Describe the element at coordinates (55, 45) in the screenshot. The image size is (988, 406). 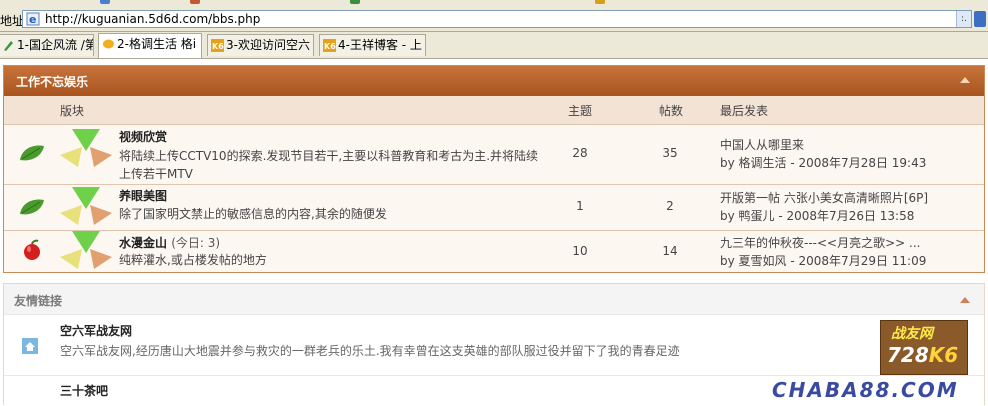
I see `tab-label: 1-国企风流 /第` at that location.